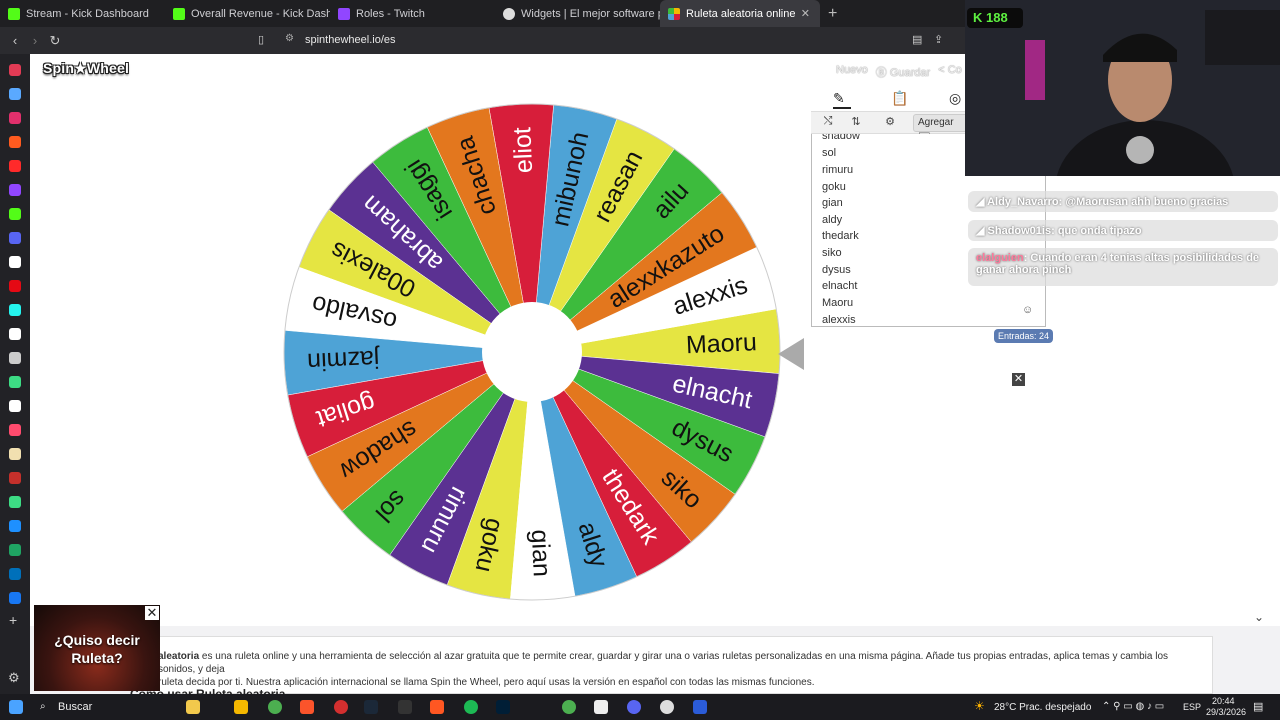  What do you see at coordinates (840, 236) in the screenshot?
I see `list-item: thedark` at bounding box center [840, 236].